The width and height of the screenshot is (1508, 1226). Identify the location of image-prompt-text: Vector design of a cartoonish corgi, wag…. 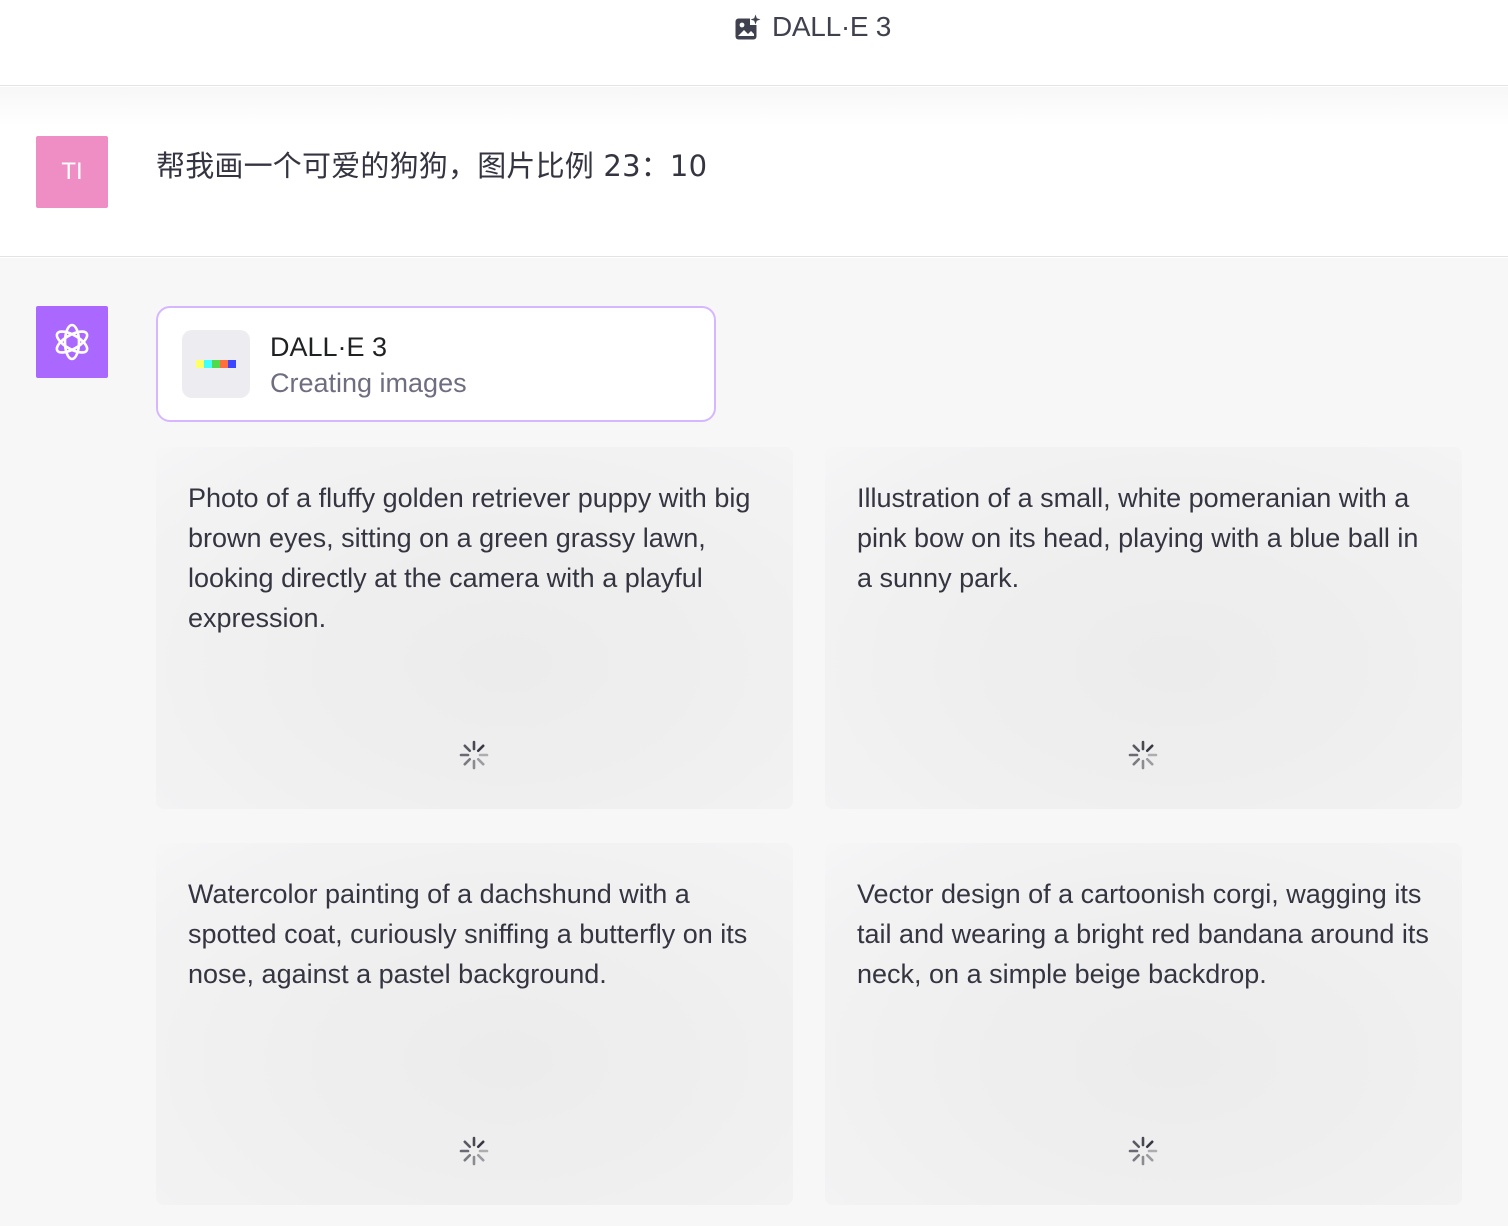
(1143, 934).